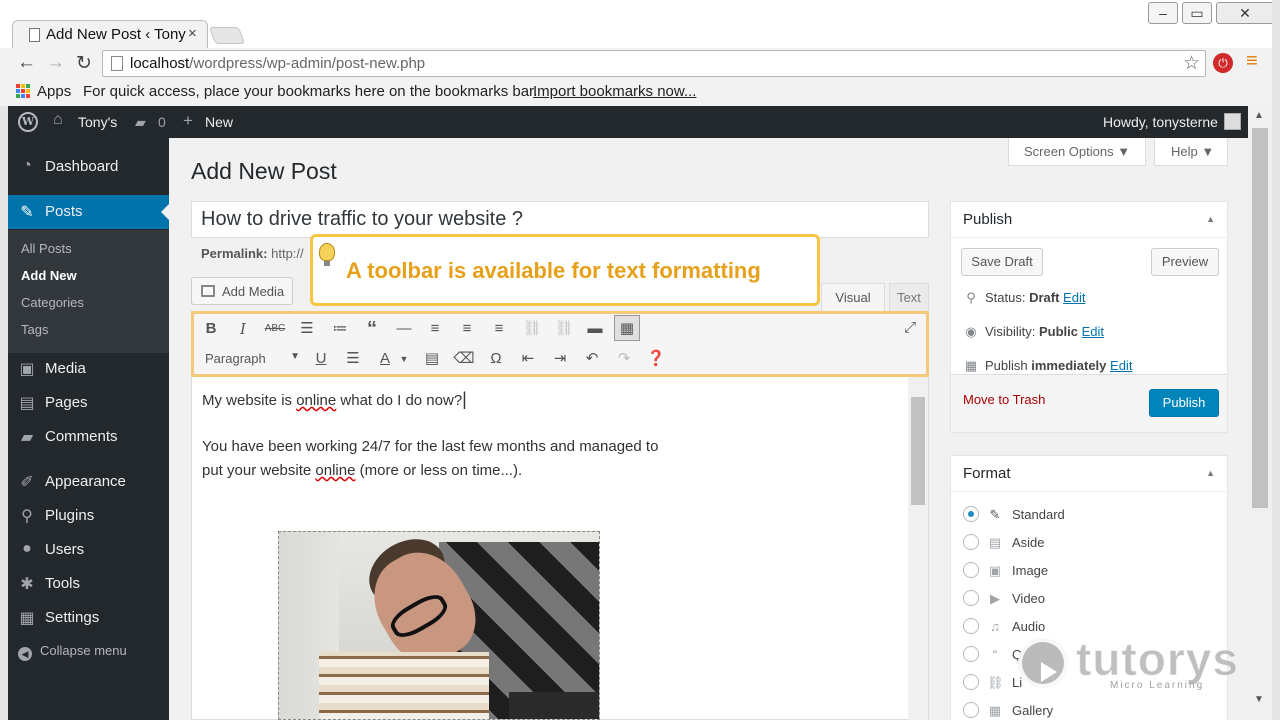 This screenshot has width=1280, height=720. What do you see at coordinates (564, 329) in the screenshot?
I see `remove-link-icon: ⛓` at bounding box center [564, 329].